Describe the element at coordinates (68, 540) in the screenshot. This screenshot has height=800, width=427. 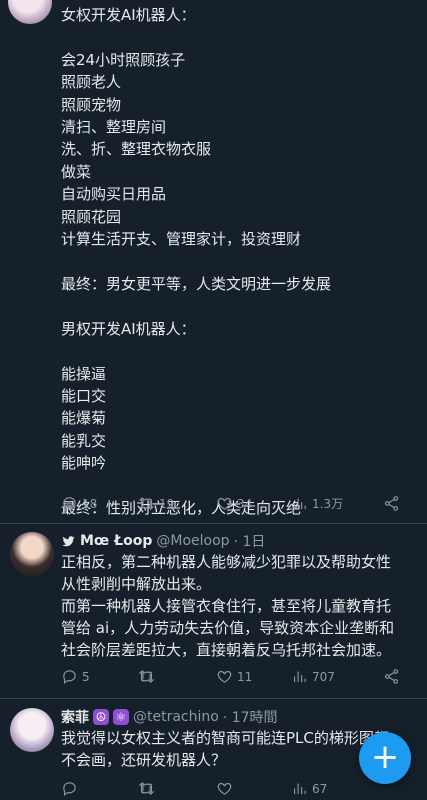
I see `bird-icon` at that location.